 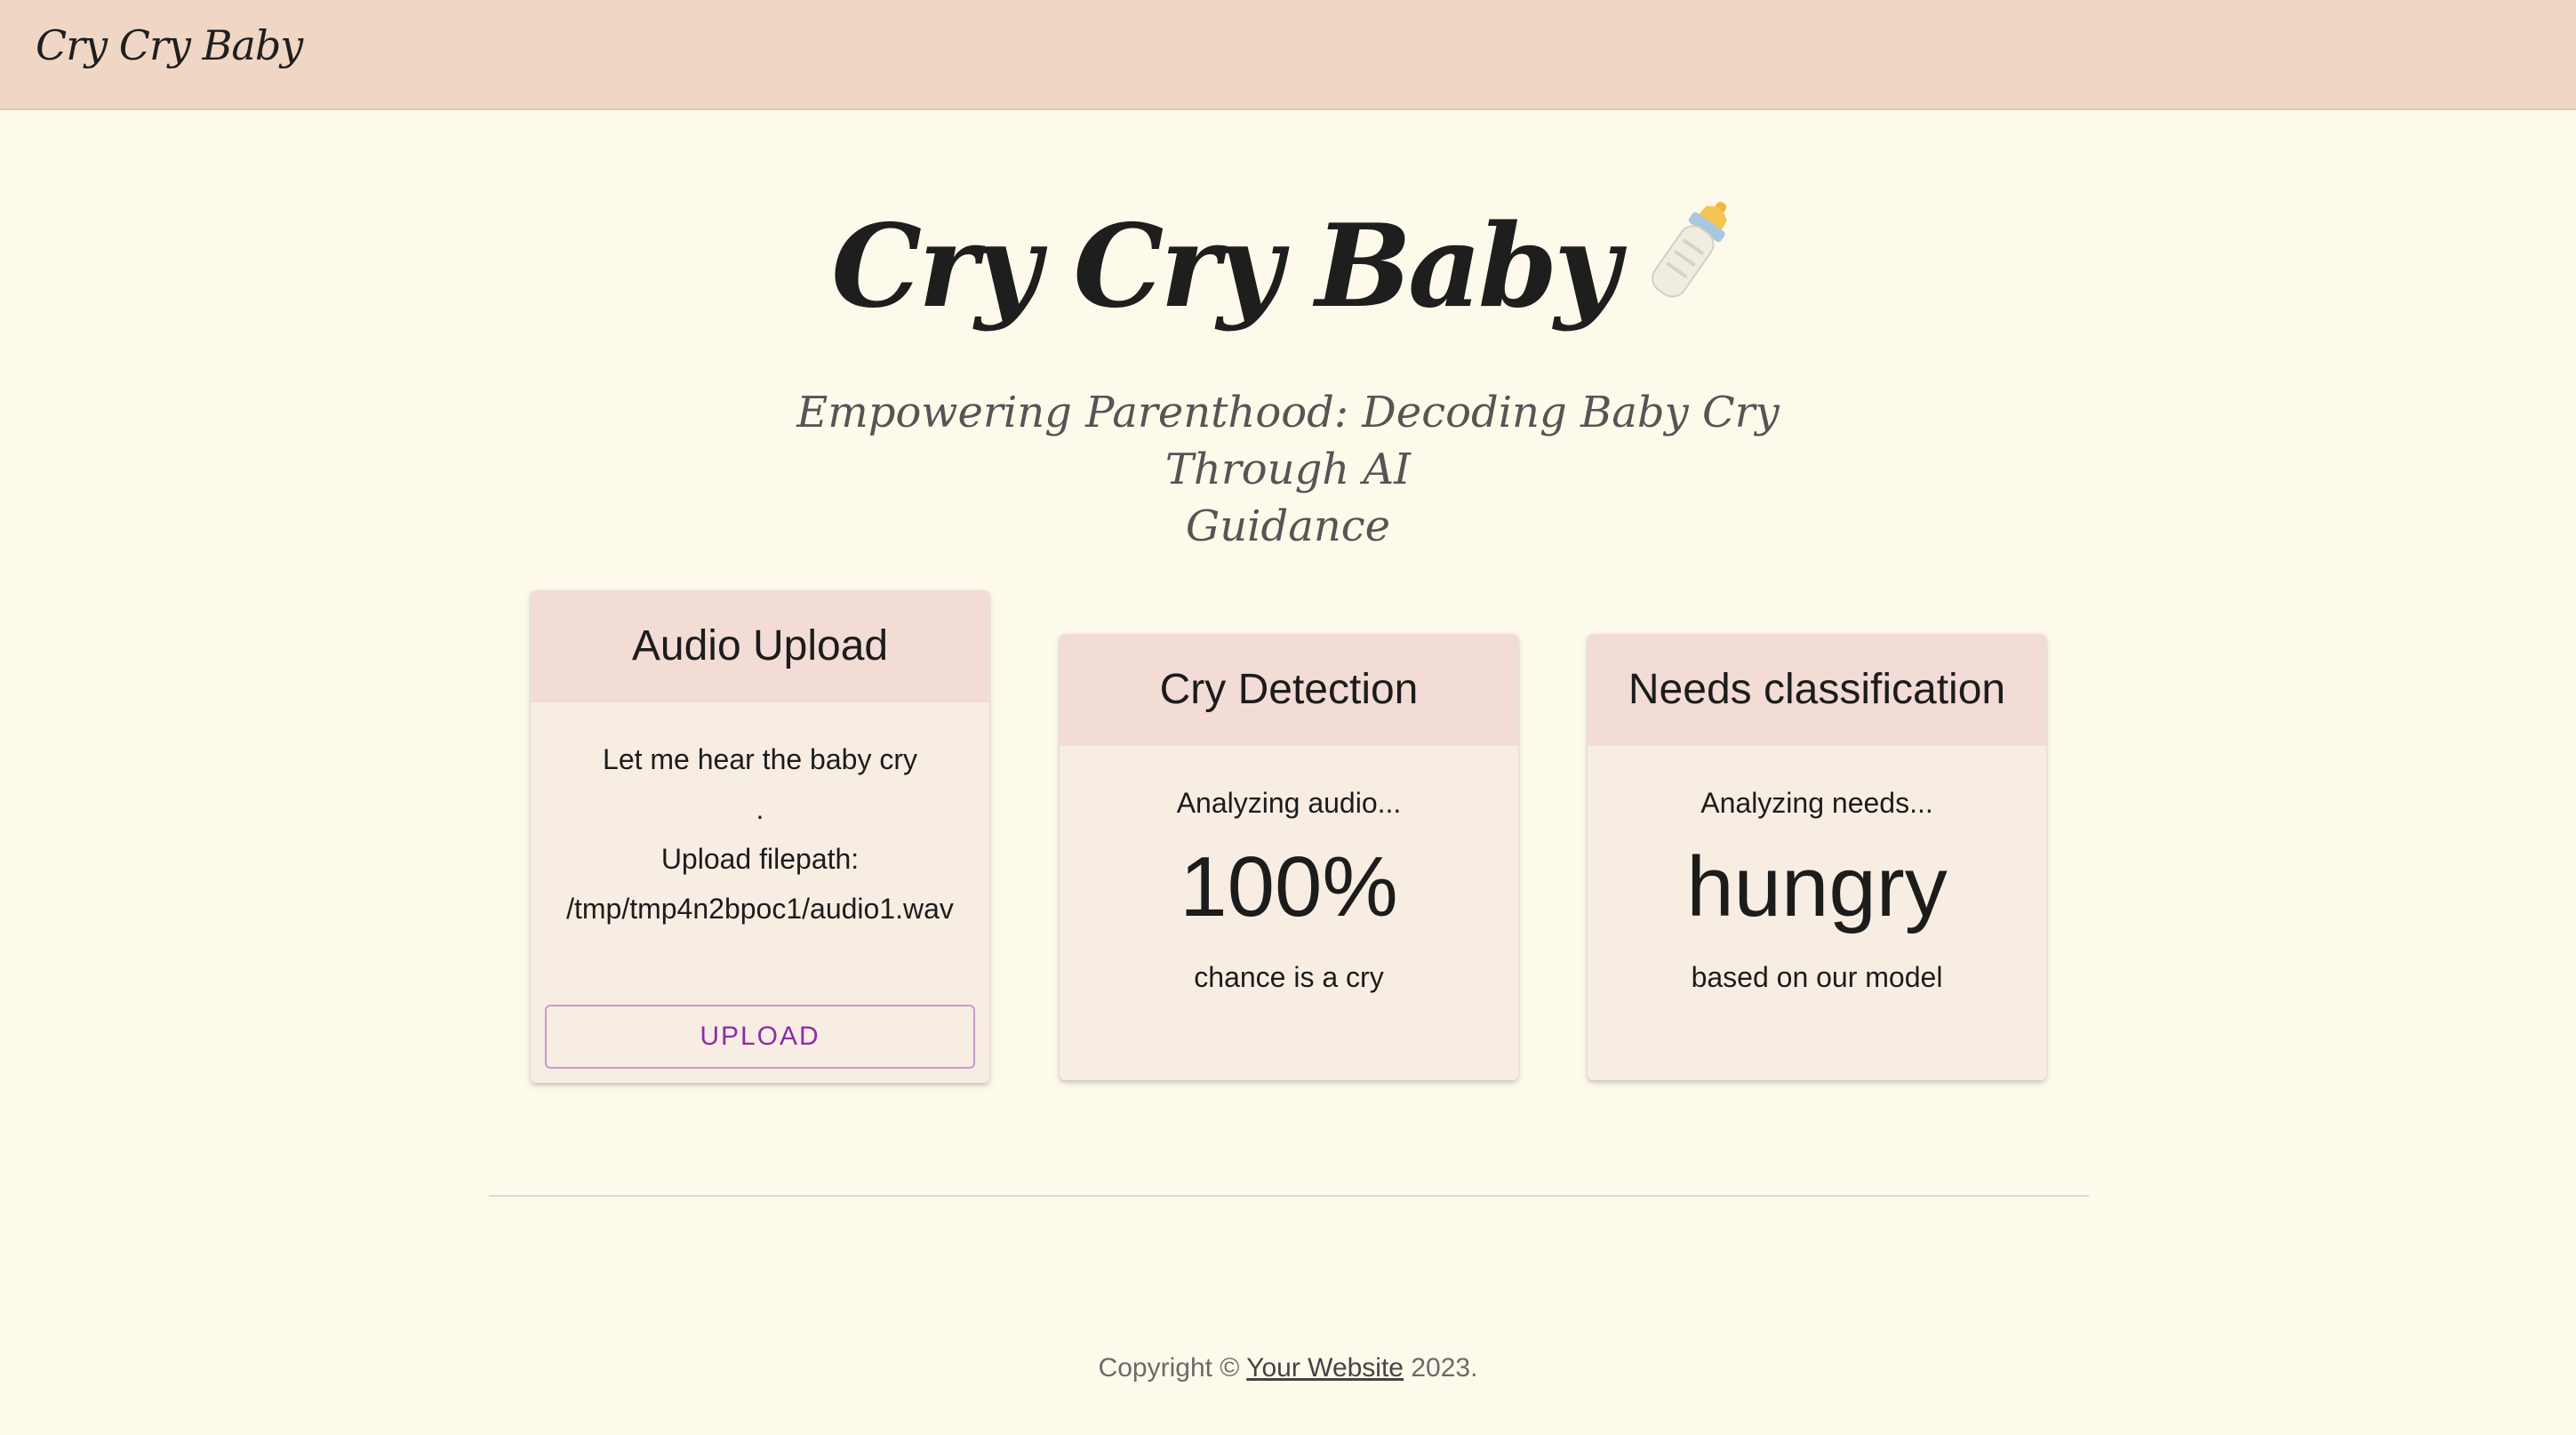 What do you see at coordinates (1289, 977) in the screenshot?
I see `detection-caption: chance is a cry` at bounding box center [1289, 977].